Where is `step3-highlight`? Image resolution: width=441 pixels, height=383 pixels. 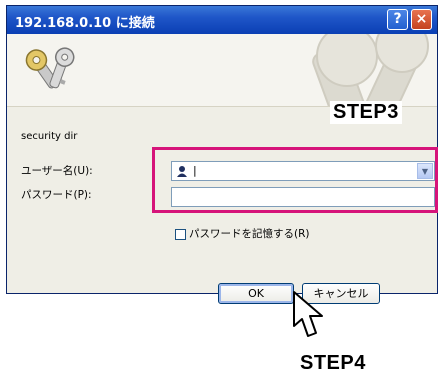
step3-highlight is located at coordinates (295, 180).